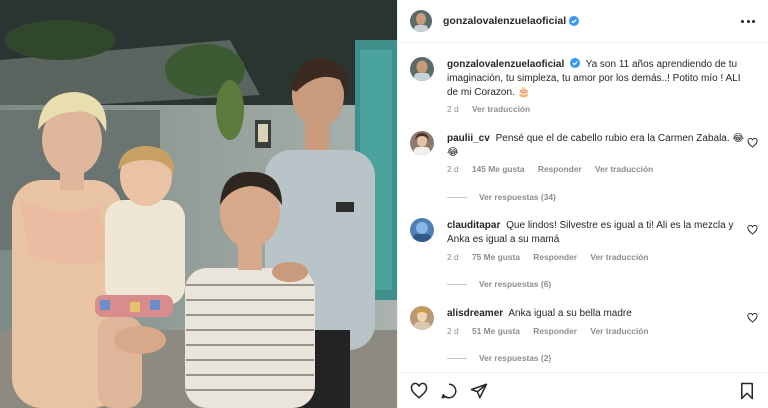 The width and height of the screenshot is (768, 408). What do you see at coordinates (449, 391) in the screenshot?
I see `comment-icon` at bounding box center [449, 391].